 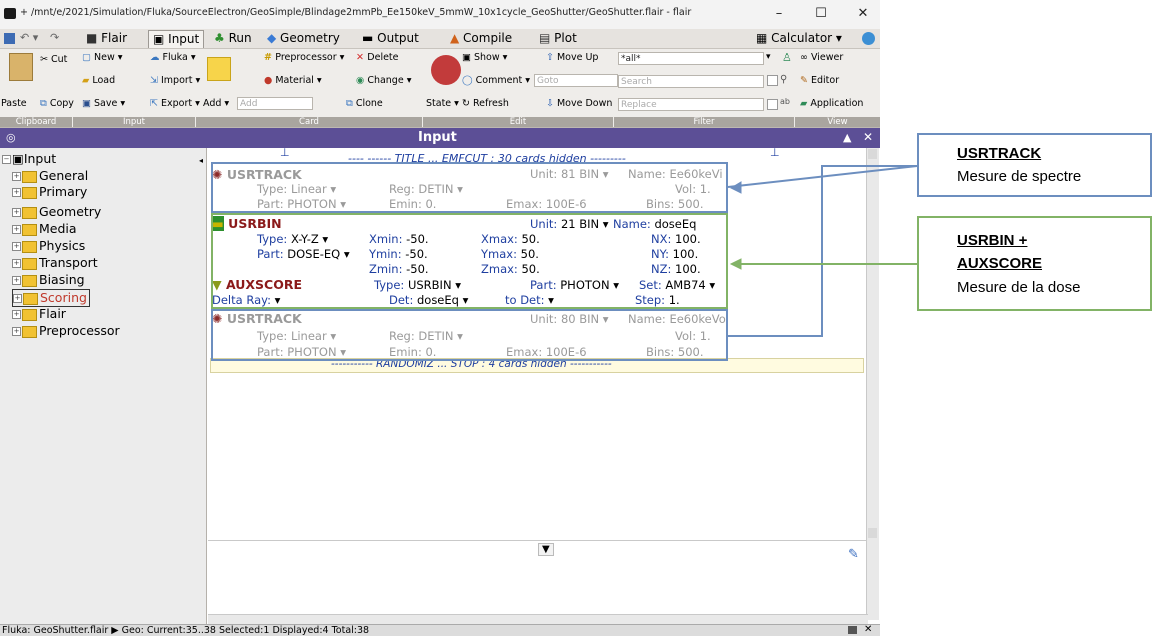 What do you see at coordinates (1019, 176) in the screenshot?
I see `annotation-usrtrack-text: Mesure de spectre` at bounding box center [1019, 176].